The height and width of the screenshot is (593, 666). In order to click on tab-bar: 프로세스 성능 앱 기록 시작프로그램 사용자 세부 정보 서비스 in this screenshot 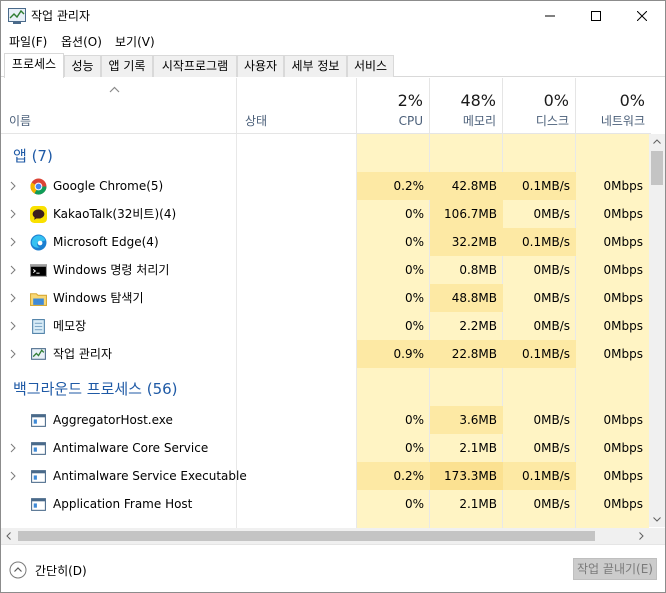, I will do `click(333, 65)`.